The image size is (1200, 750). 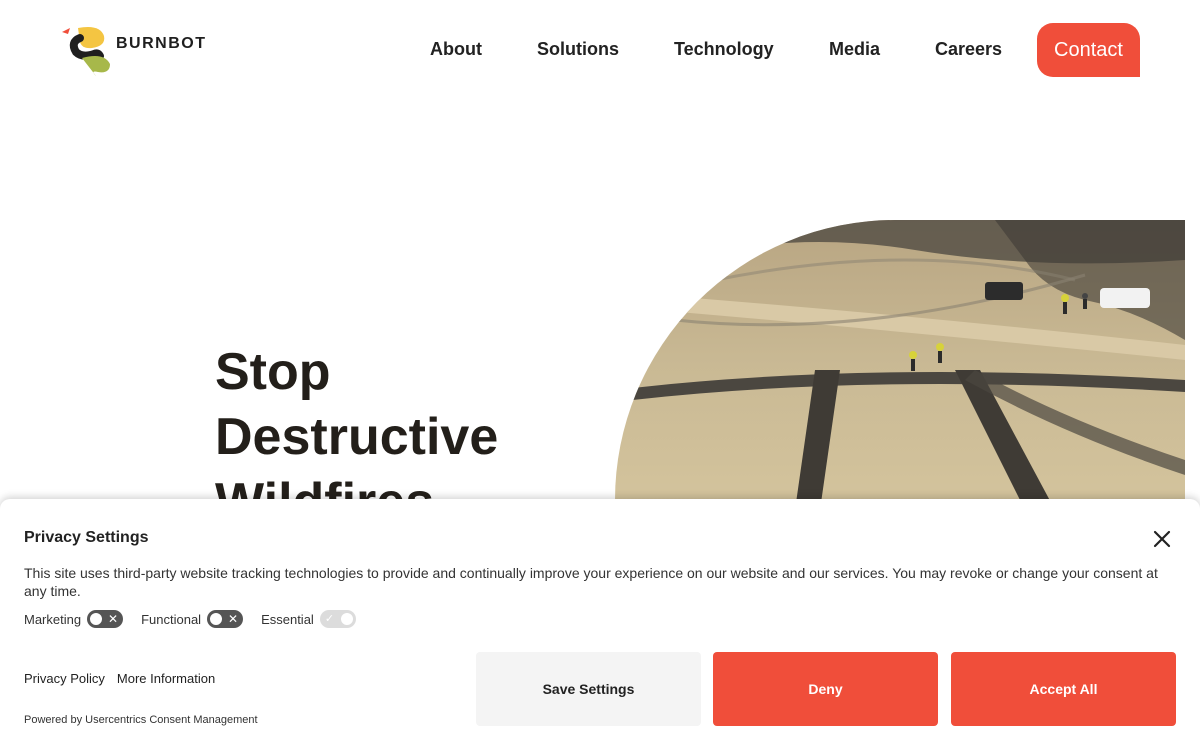 I want to click on toggle-label-essential: Essential, so click(x=287, y=619).